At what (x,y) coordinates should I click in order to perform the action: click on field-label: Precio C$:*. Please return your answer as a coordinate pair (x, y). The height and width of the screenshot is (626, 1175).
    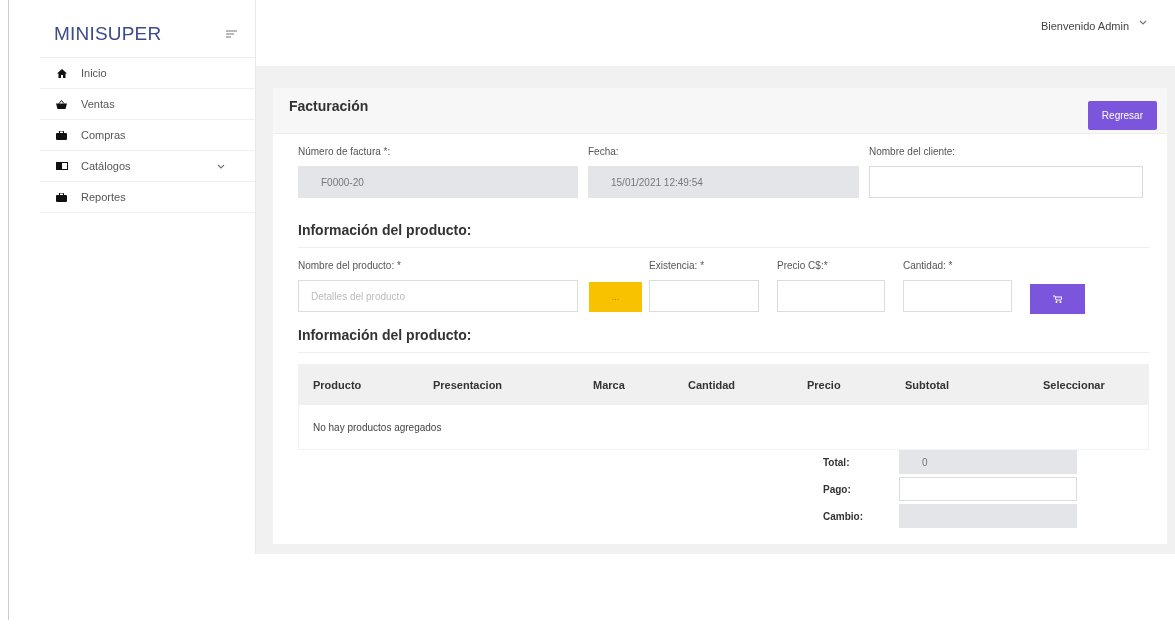
    Looking at the image, I should click on (803, 265).